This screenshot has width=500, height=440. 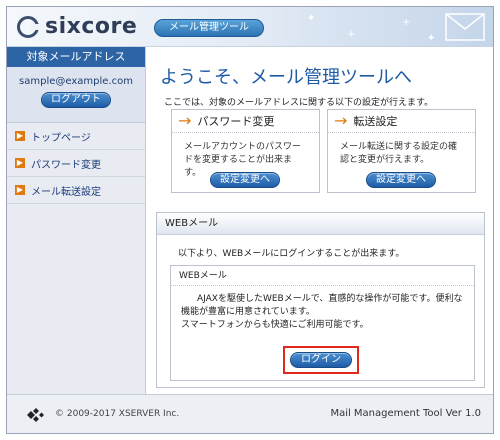 I want to click on logout-button: ログアウト, so click(x=76, y=100).